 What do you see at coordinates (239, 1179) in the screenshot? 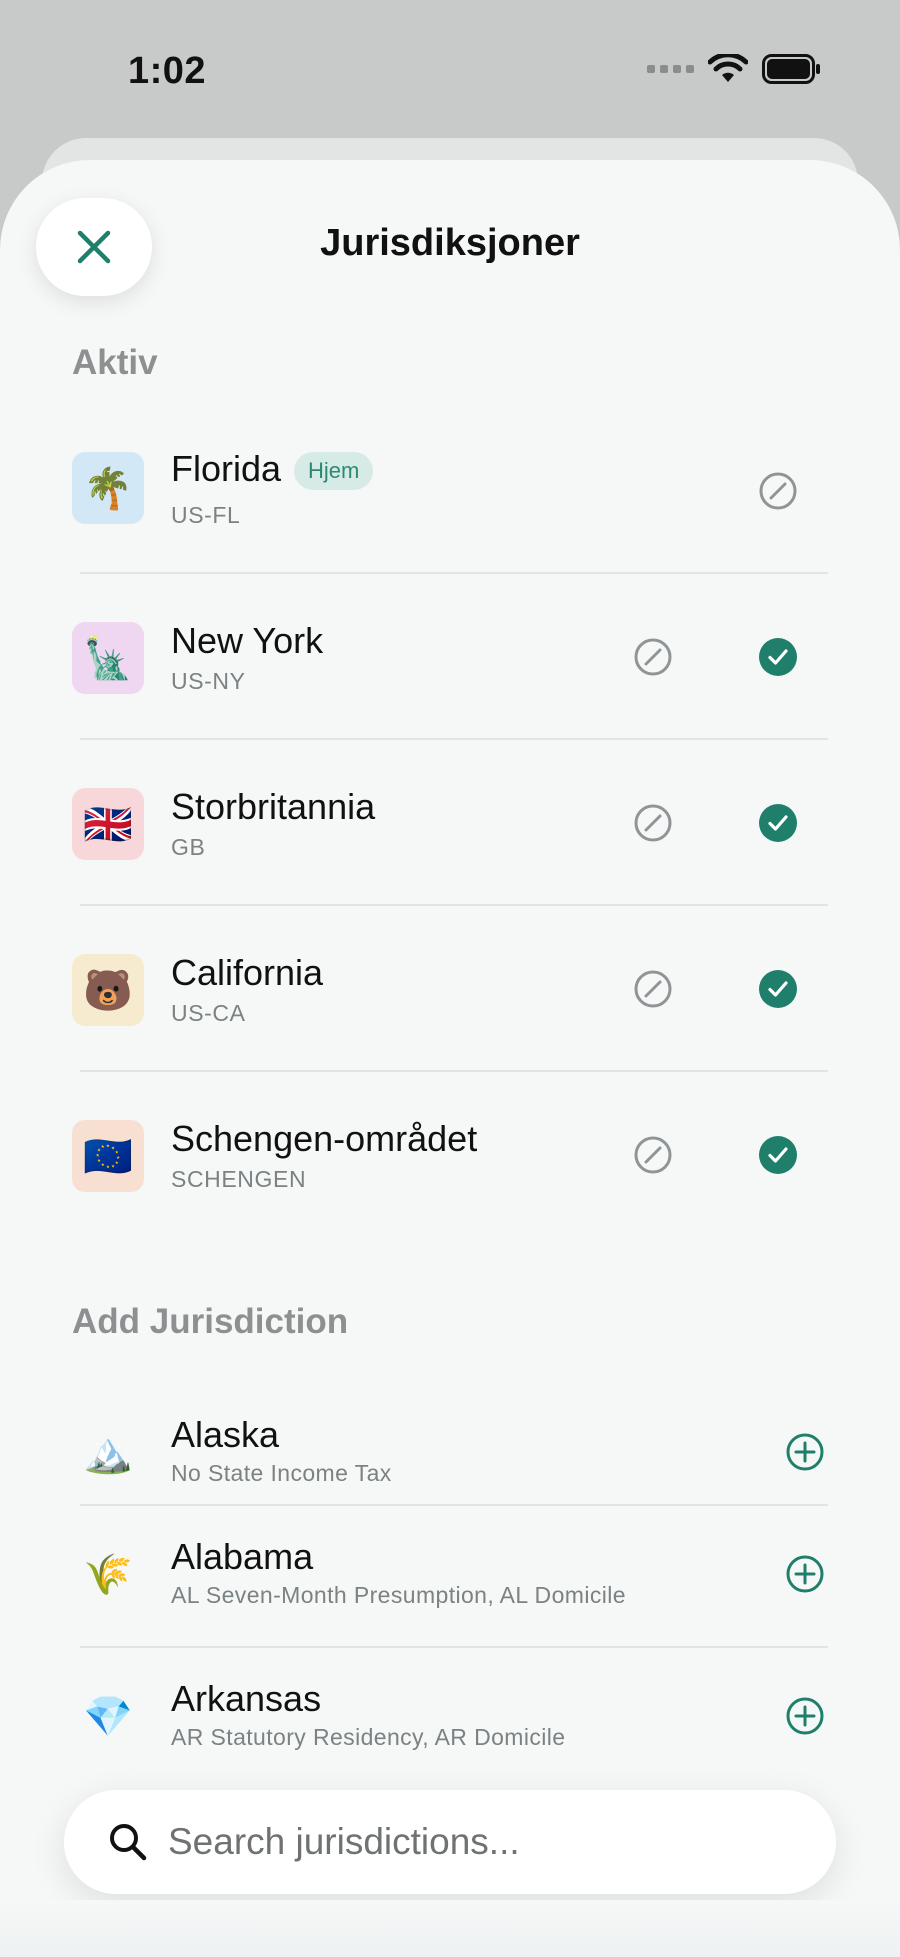
I see `row-code: SCHENGEN` at bounding box center [239, 1179].